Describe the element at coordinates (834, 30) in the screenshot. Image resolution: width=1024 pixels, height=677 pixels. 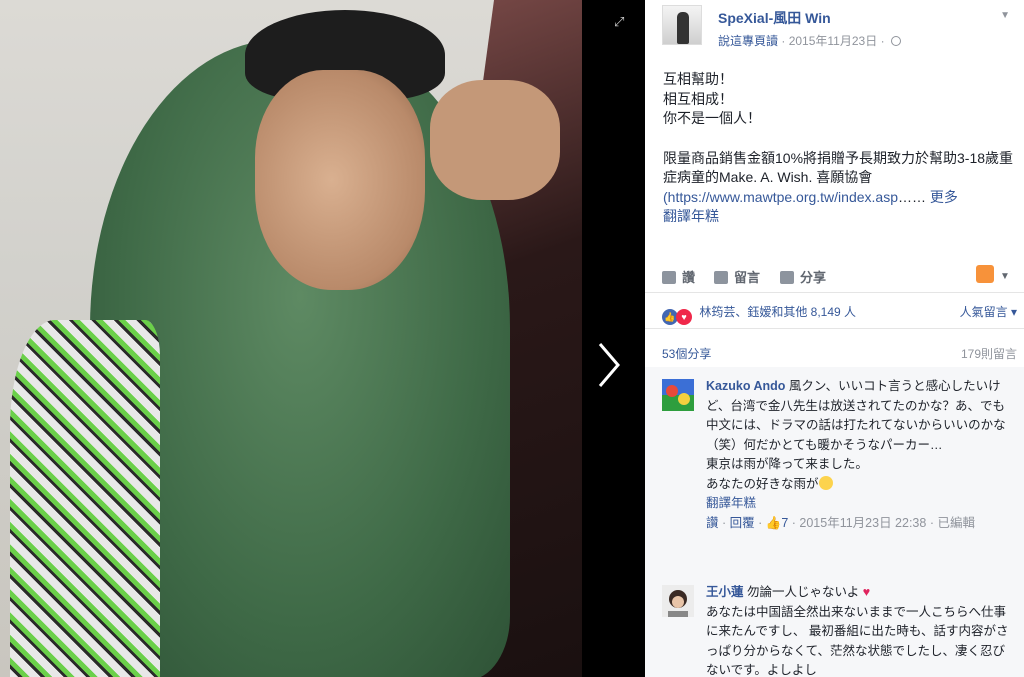
I see `post-header: SpeXial-風田 Win 說這專頁讀 · 2015年11月23日 · ▼` at that location.